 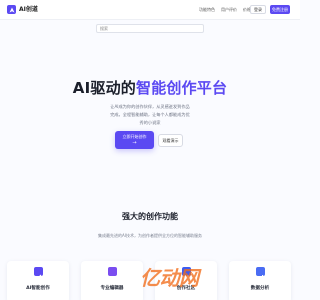 What do you see at coordinates (207, 10) in the screenshot?
I see `nav-features: 功能特色` at bounding box center [207, 10].